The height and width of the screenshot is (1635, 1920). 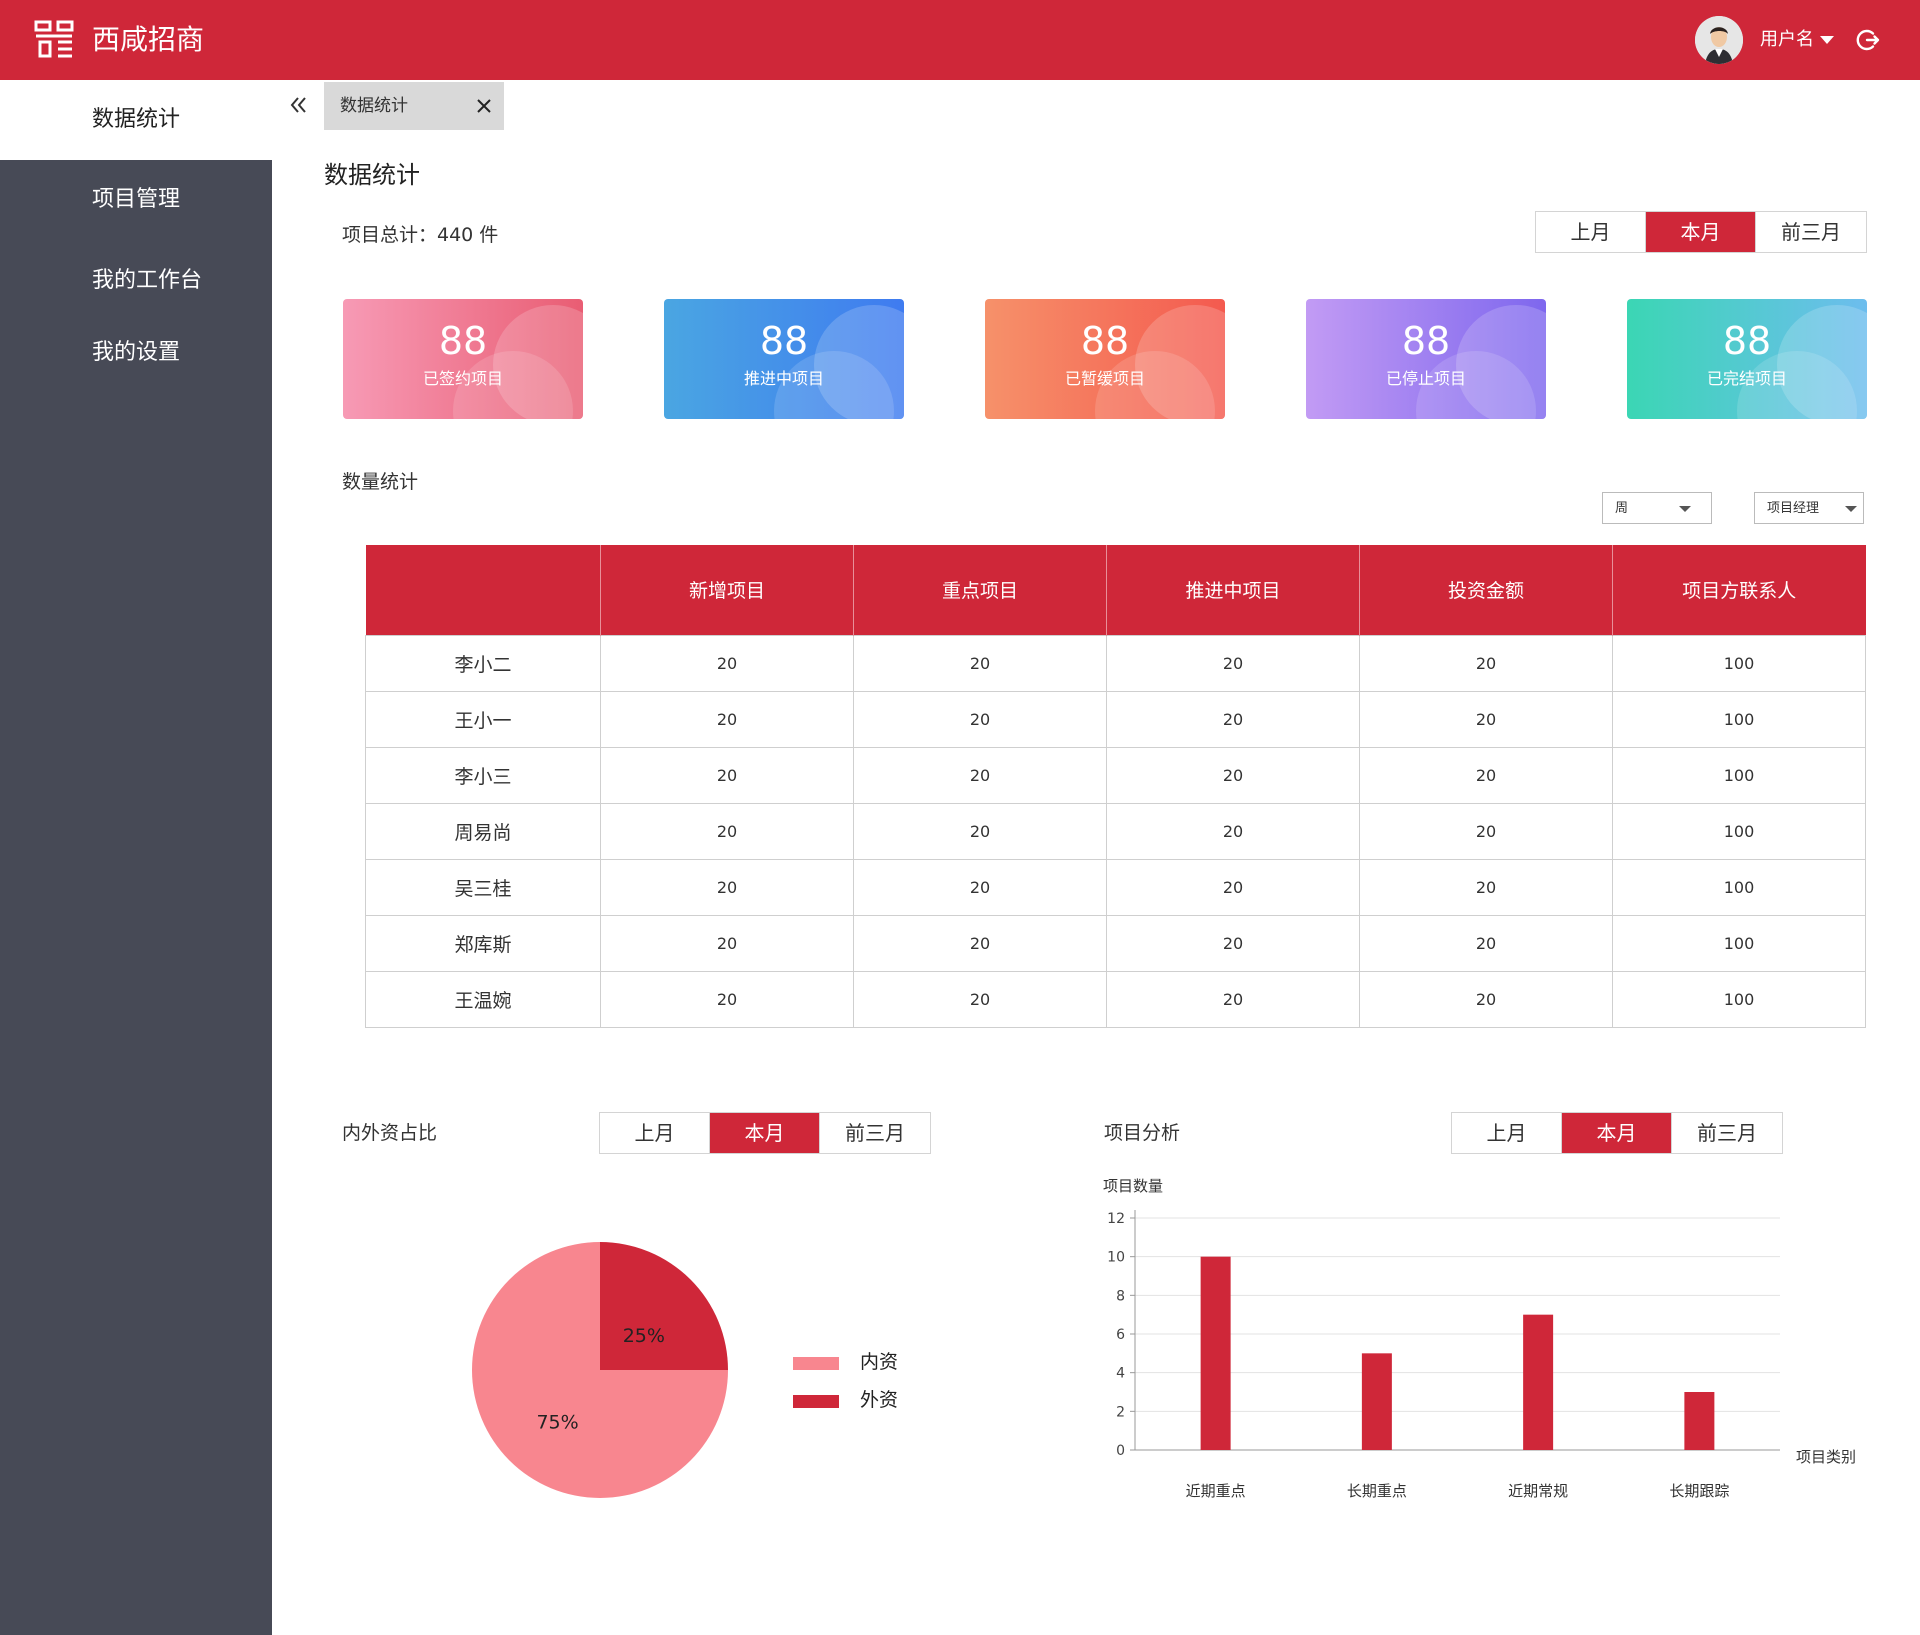 I want to click on x-tick-label: 近期常规, so click(x=1538, y=1491).